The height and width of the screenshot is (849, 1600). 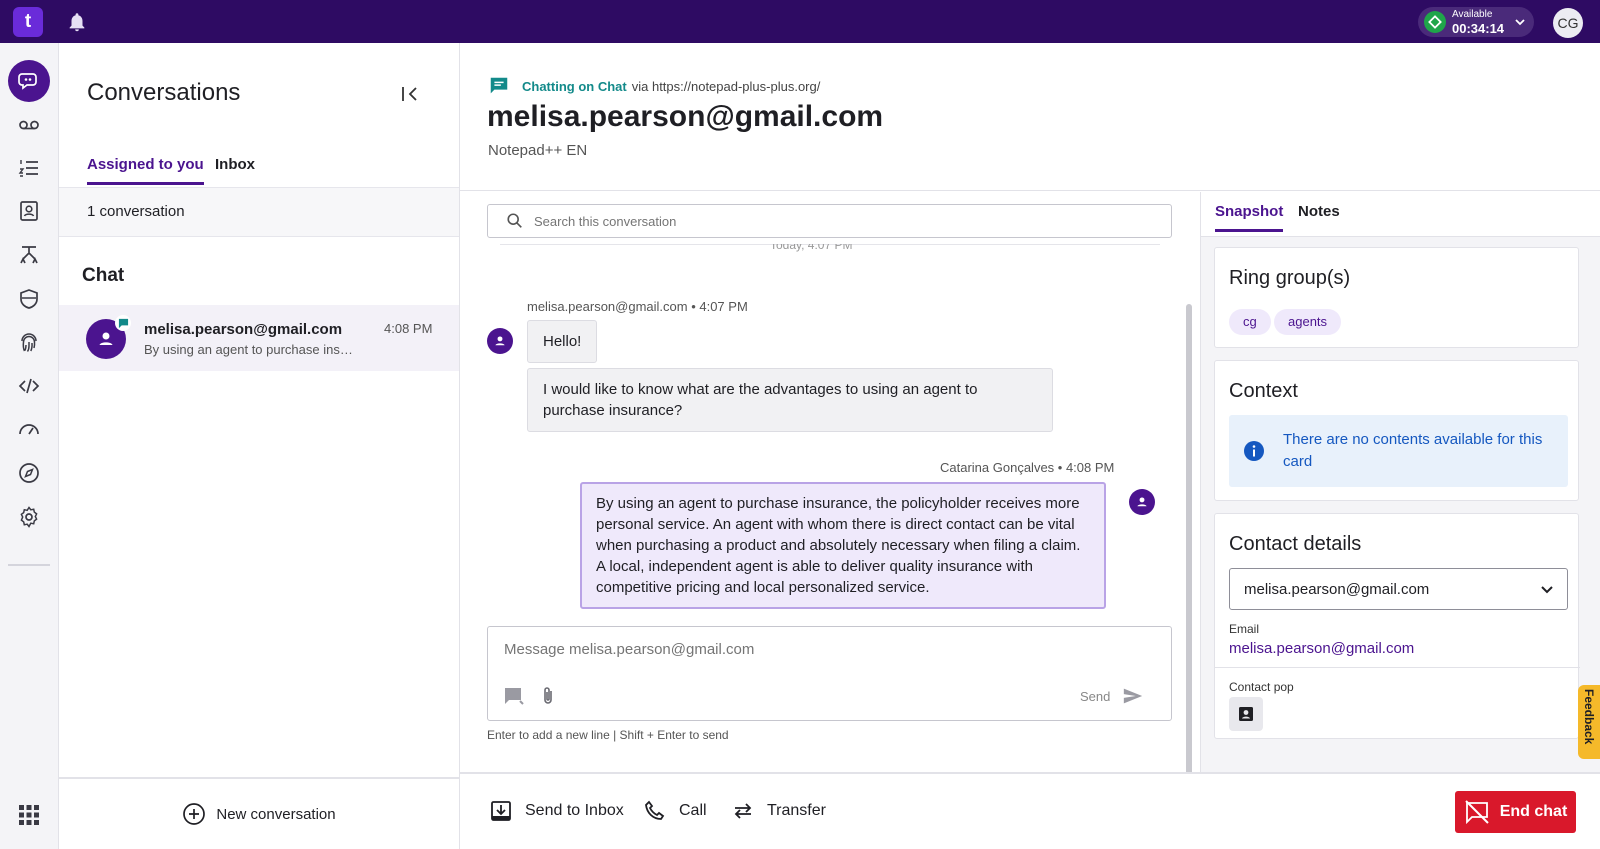 I want to click on conversation-actions-bar: Send to Inbox Call Transfer End chat, so click(x=1030, y=810).